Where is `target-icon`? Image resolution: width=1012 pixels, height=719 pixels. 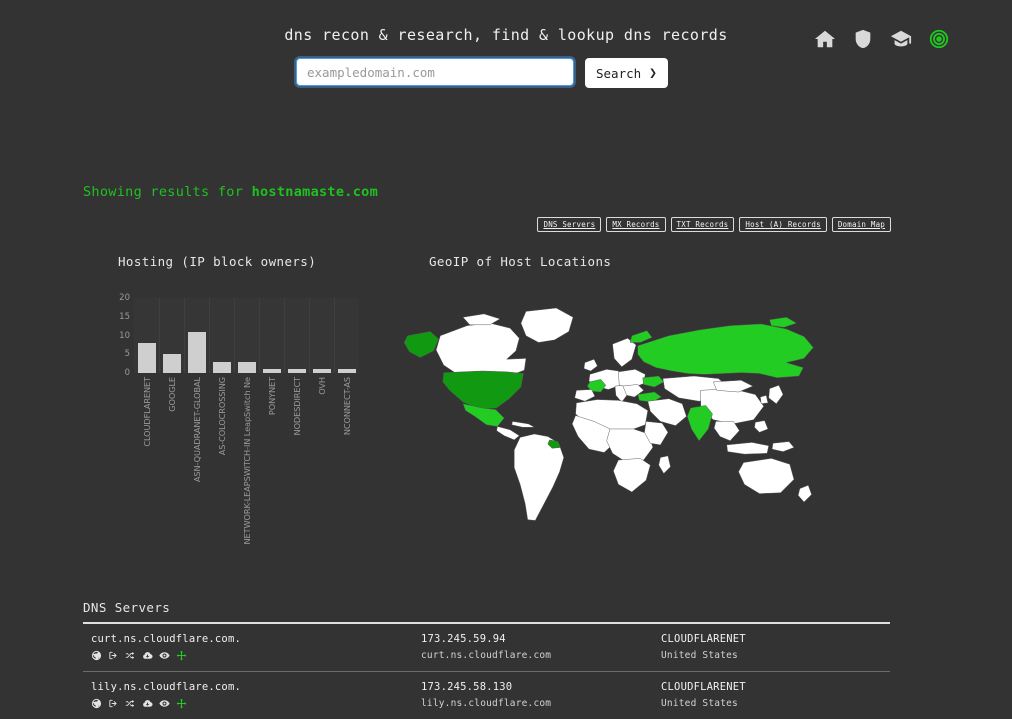
target-icon is located at coordinates (939, 39).